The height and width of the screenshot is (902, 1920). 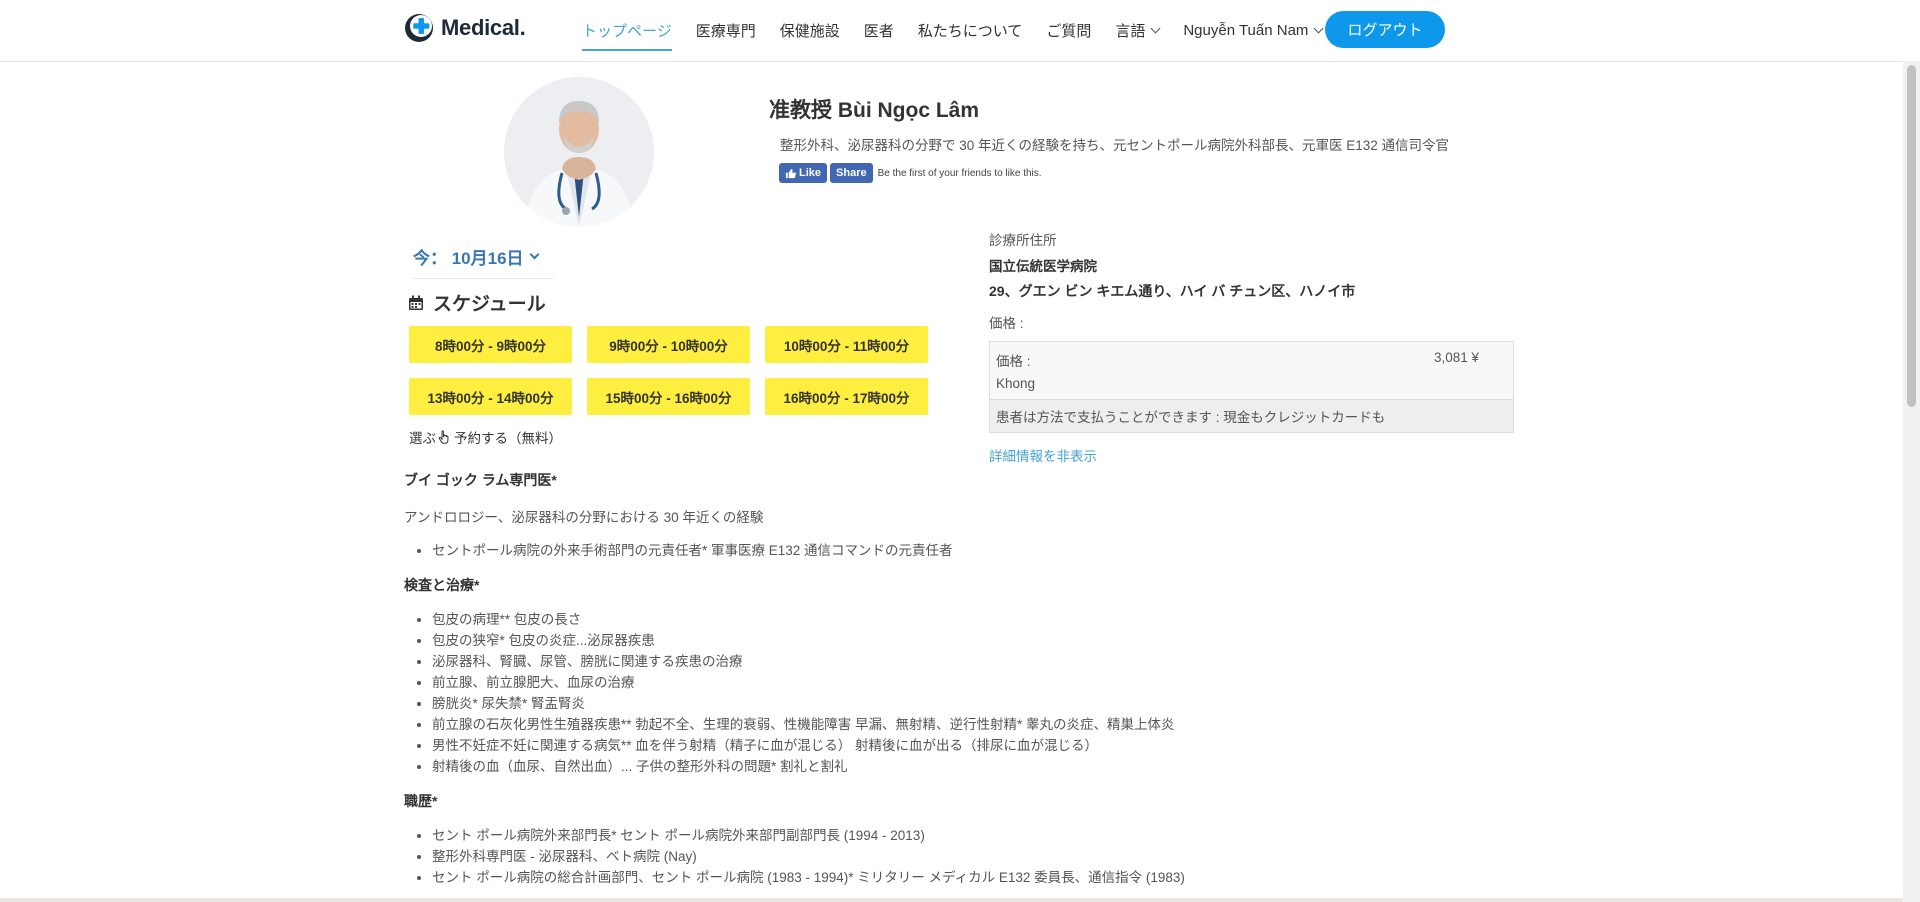 I want to click on nav-home: トップページ, so click(x=627, y=35).